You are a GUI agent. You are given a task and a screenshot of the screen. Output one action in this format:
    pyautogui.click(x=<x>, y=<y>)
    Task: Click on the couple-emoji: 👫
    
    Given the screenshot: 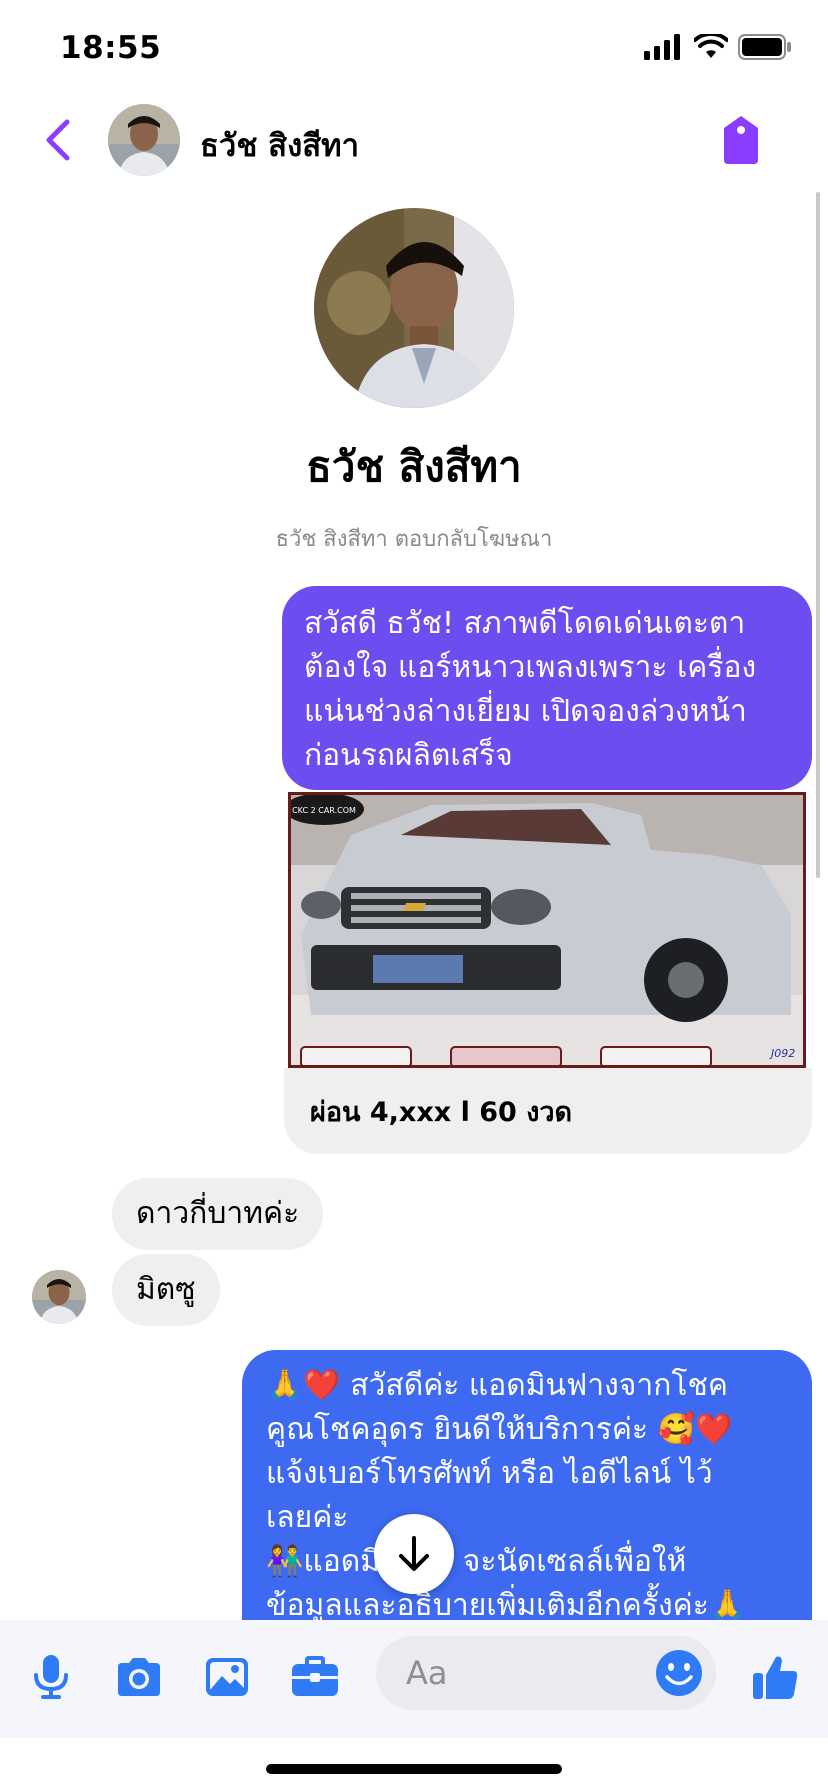 What is the action you would take?
    pyautogui.click(x=285, y=1561)
    